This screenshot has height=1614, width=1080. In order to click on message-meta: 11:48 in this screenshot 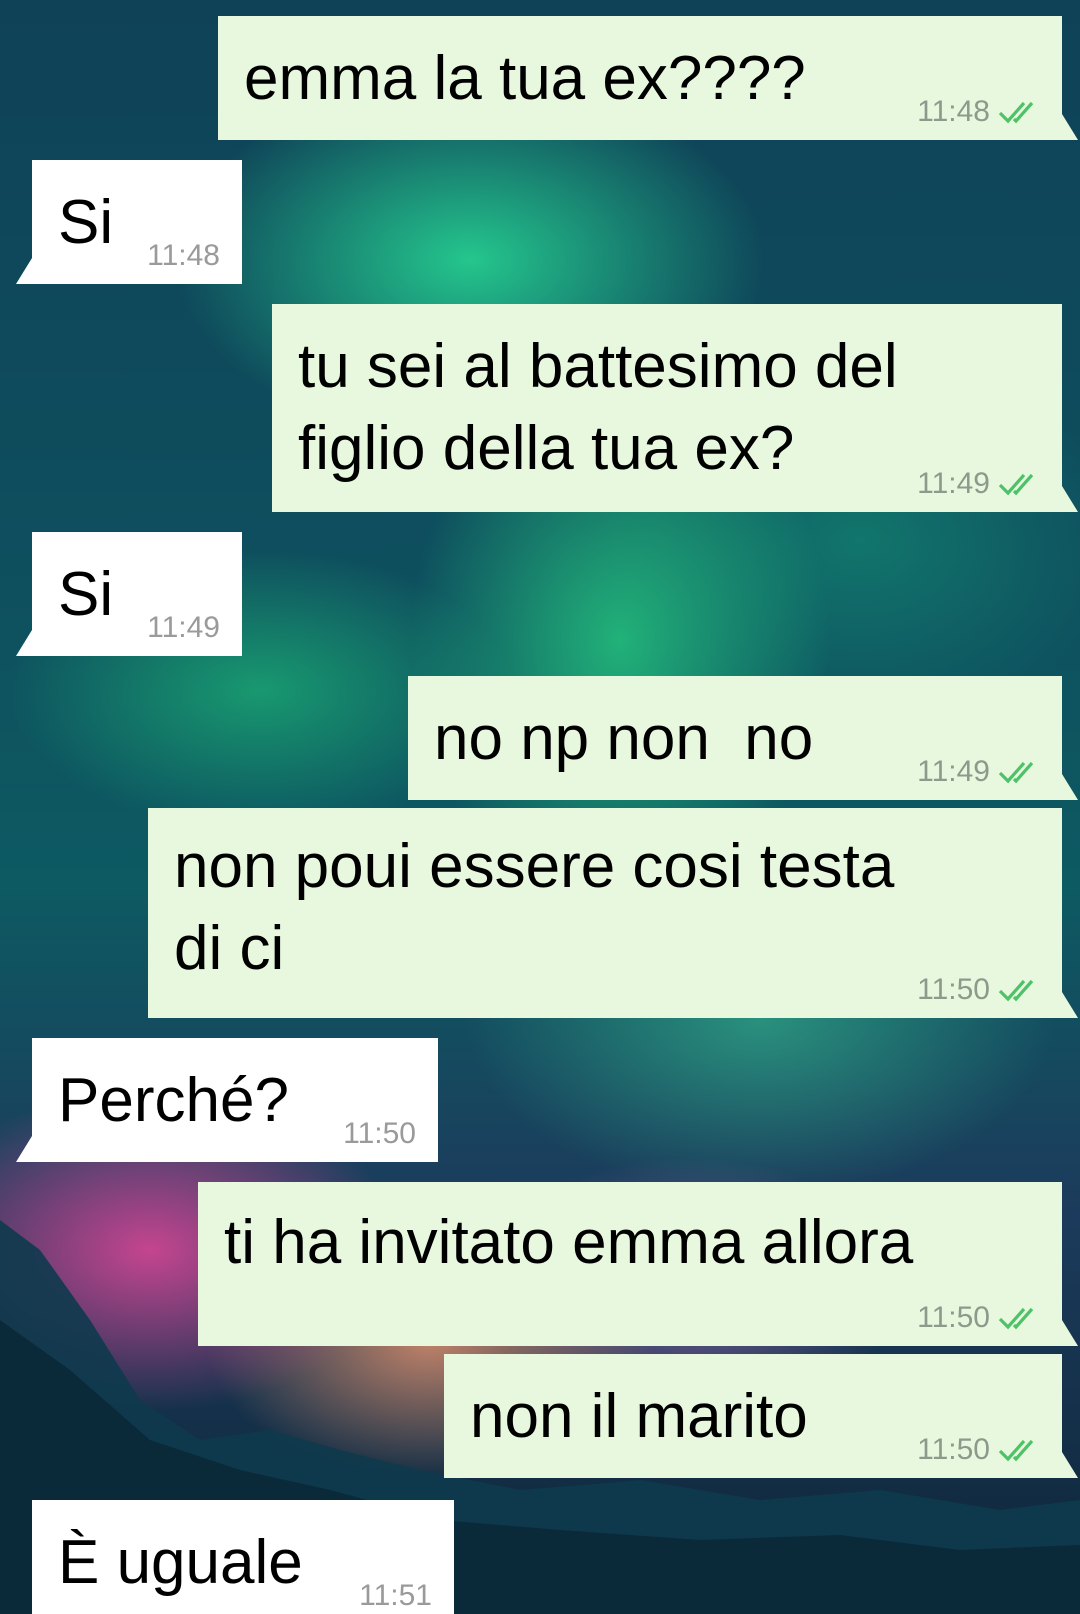, I will do `click(979, 112)`.